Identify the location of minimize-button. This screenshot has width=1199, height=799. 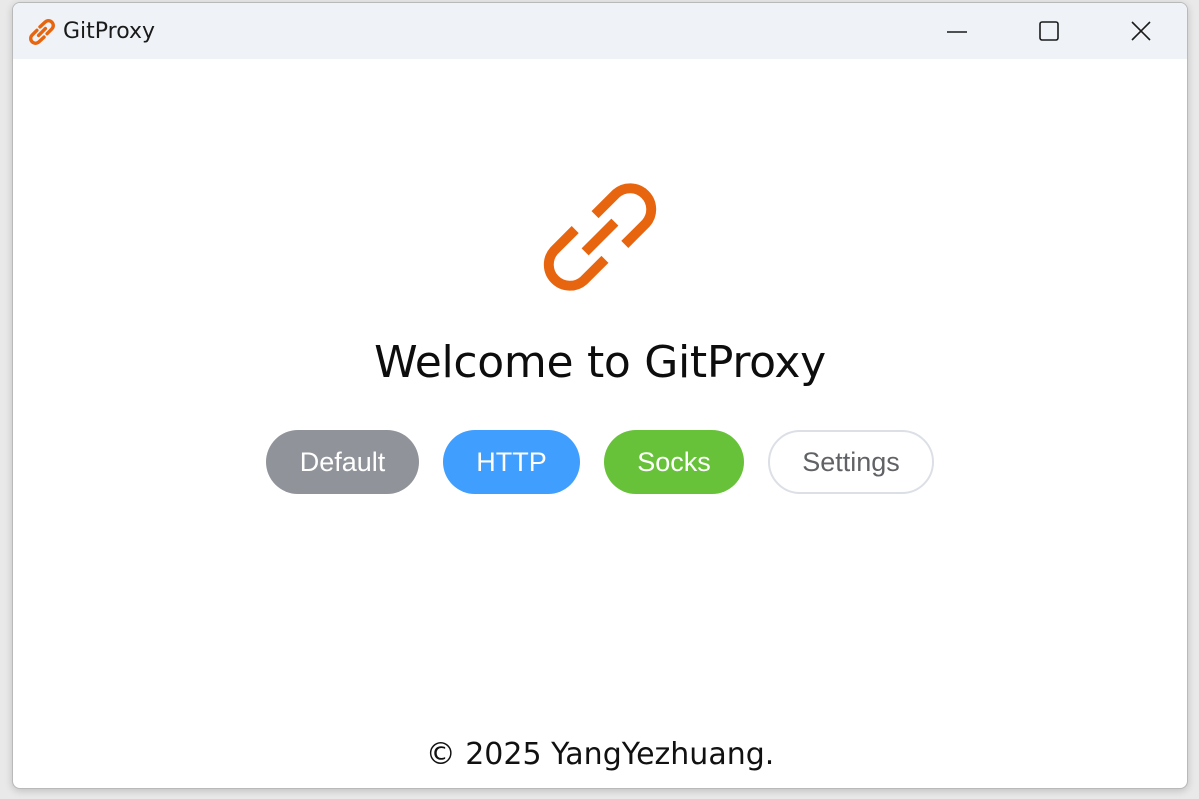
(957, 31).